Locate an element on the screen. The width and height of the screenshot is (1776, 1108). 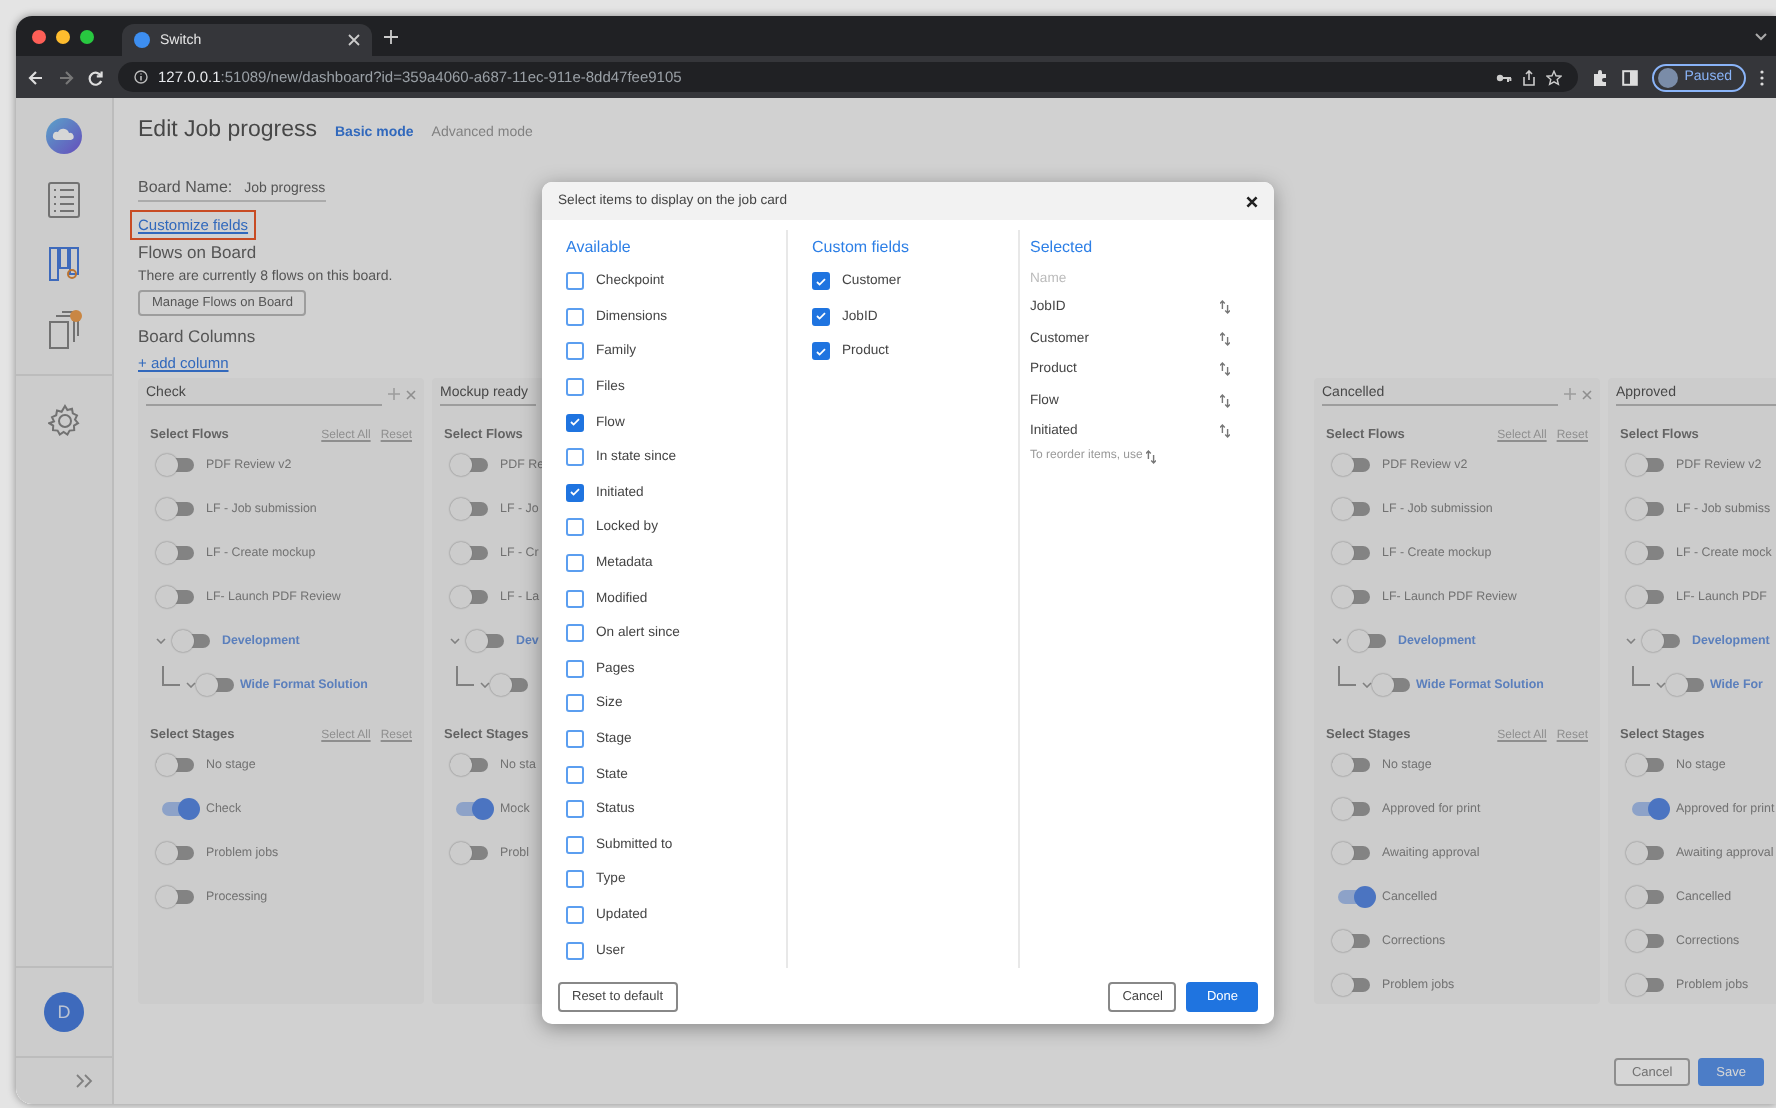
expand-sidebar-icon is located at coordinates (84, 1081).